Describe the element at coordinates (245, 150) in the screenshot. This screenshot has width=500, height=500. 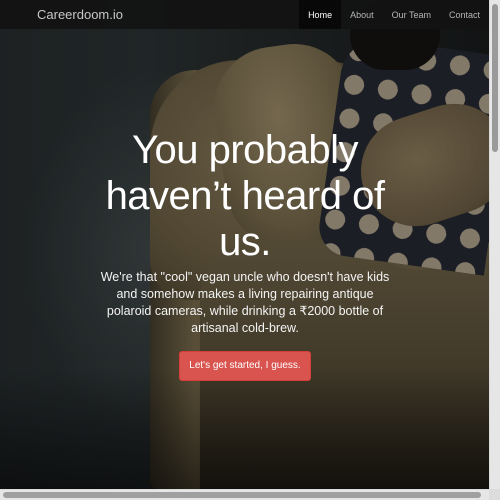
I see `hero-headline-line: You probably` at that location.